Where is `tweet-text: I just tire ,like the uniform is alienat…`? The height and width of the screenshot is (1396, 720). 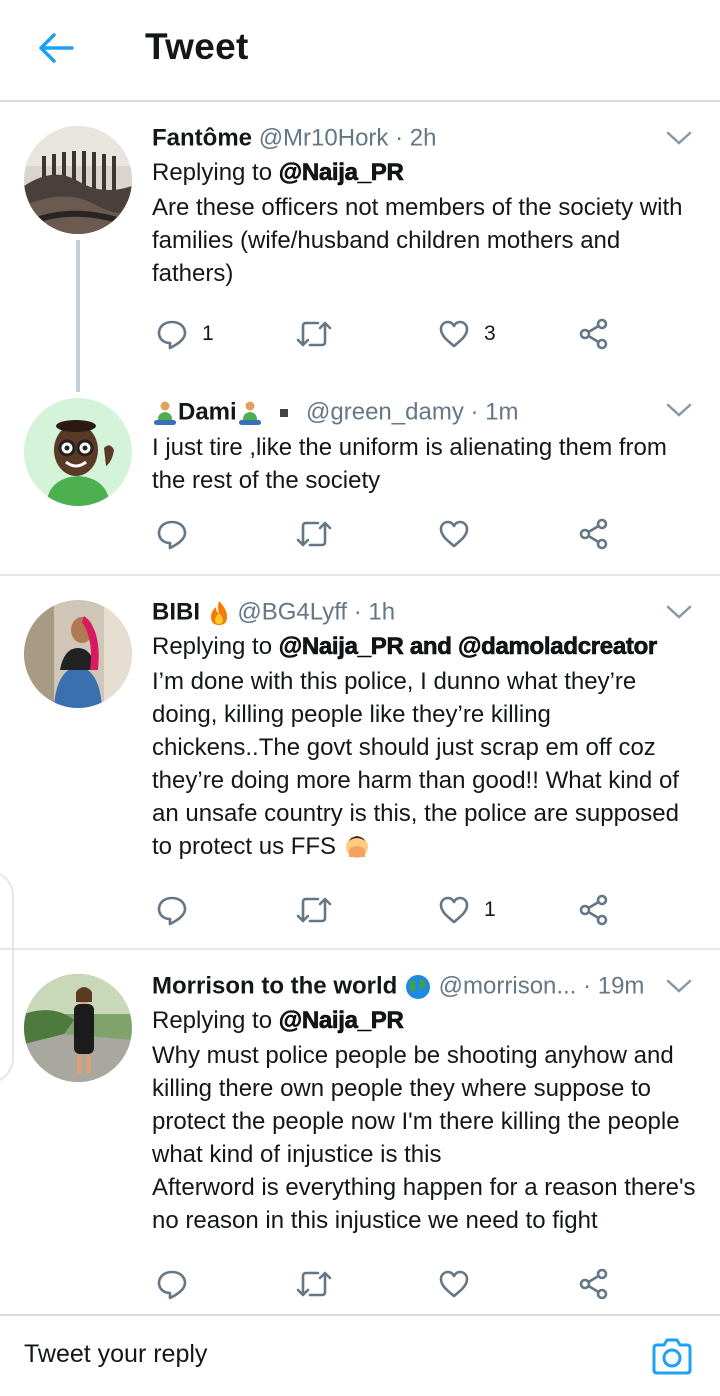 tweet-text: I just tire ,like the uniform is alienat… is located at coordinates (409, 463).